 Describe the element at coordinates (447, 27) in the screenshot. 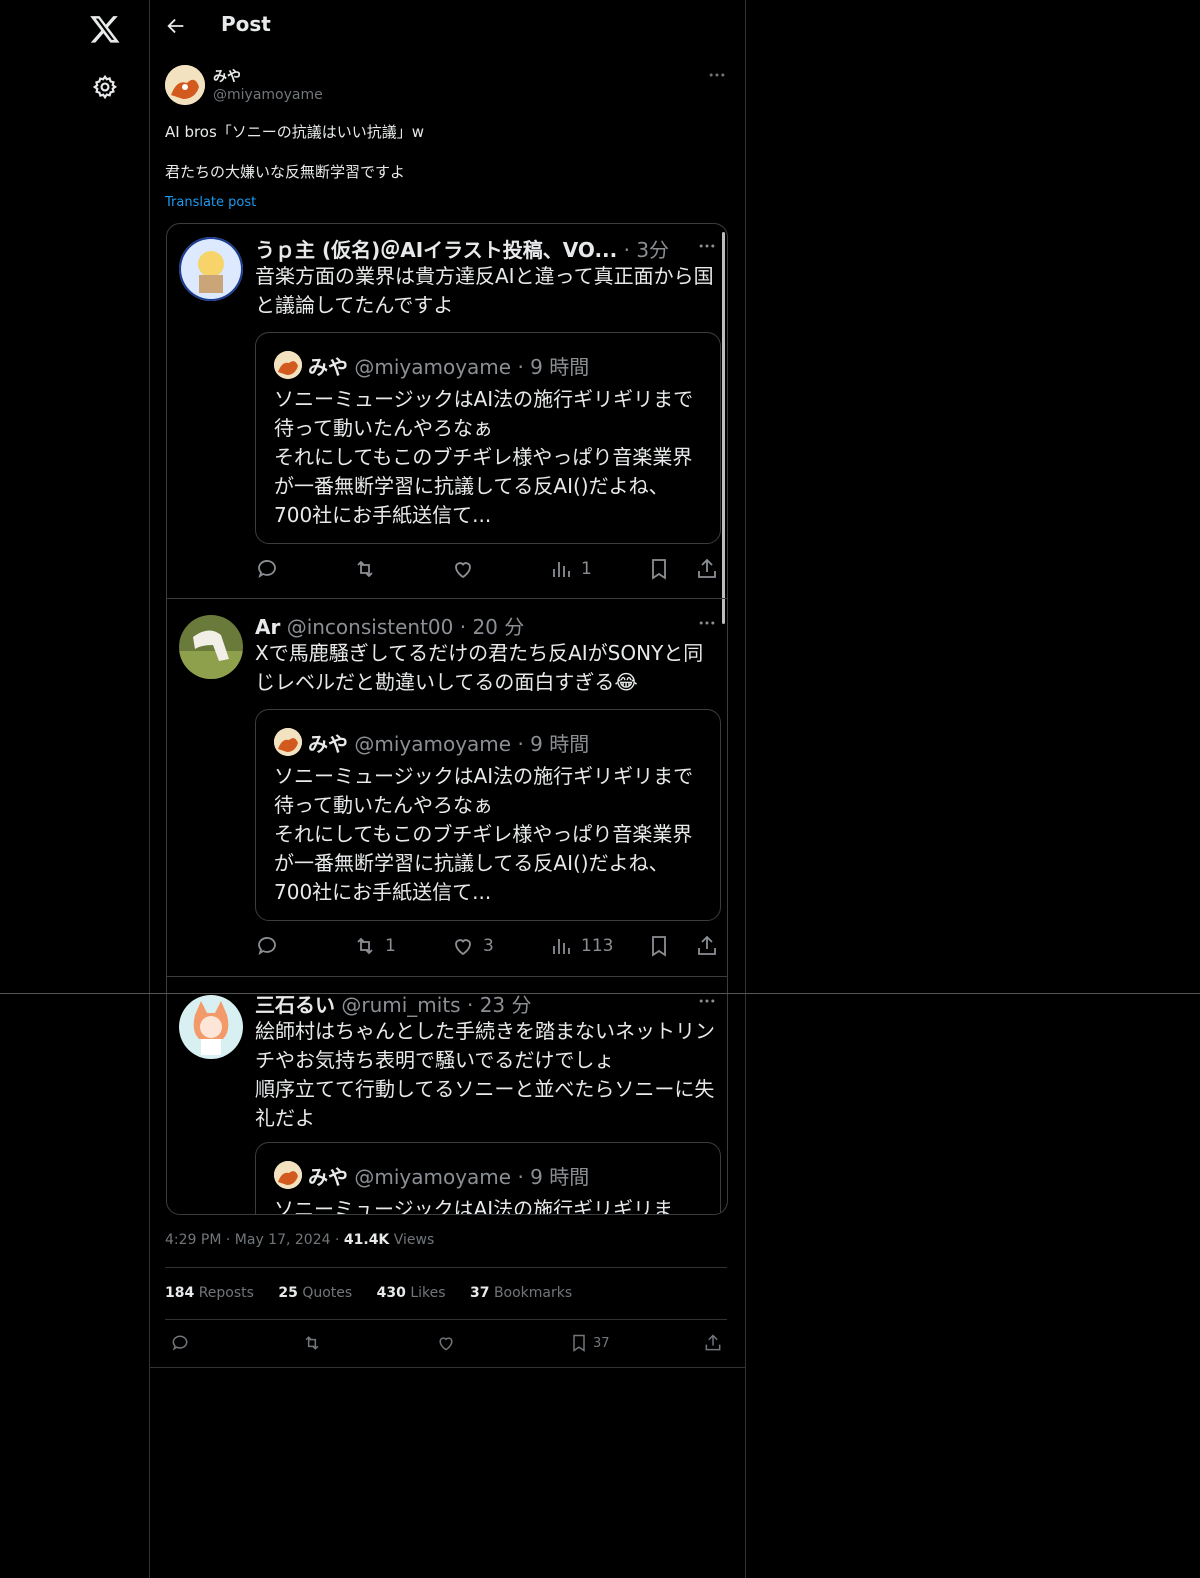

I see `header: Post` at that location.